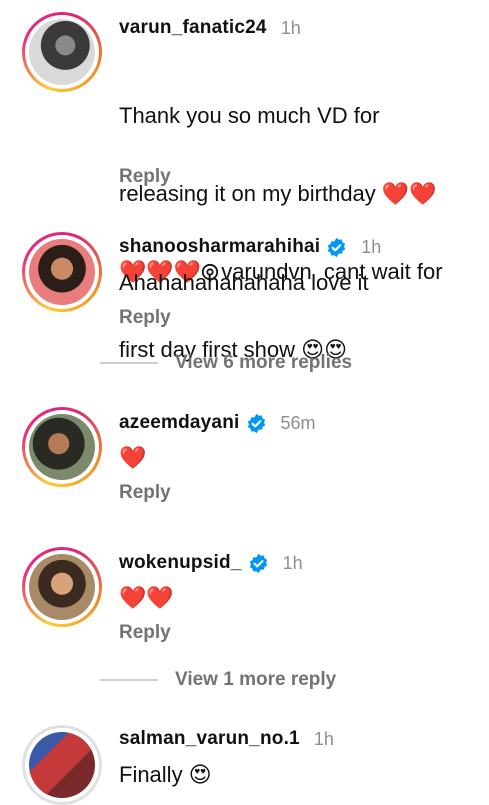 The height and width of the screenshot is (805, 489). I want to click on comment-text: ❤️❤️, so click(146, 597).